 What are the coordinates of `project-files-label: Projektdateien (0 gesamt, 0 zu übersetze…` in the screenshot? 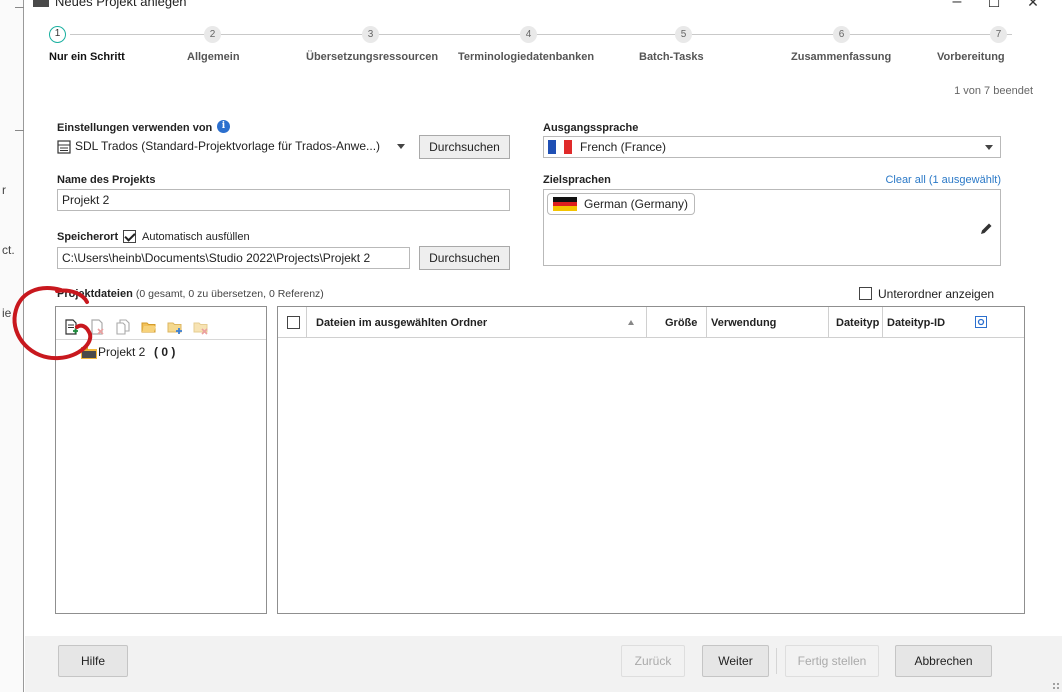 It's located at (190, 294).